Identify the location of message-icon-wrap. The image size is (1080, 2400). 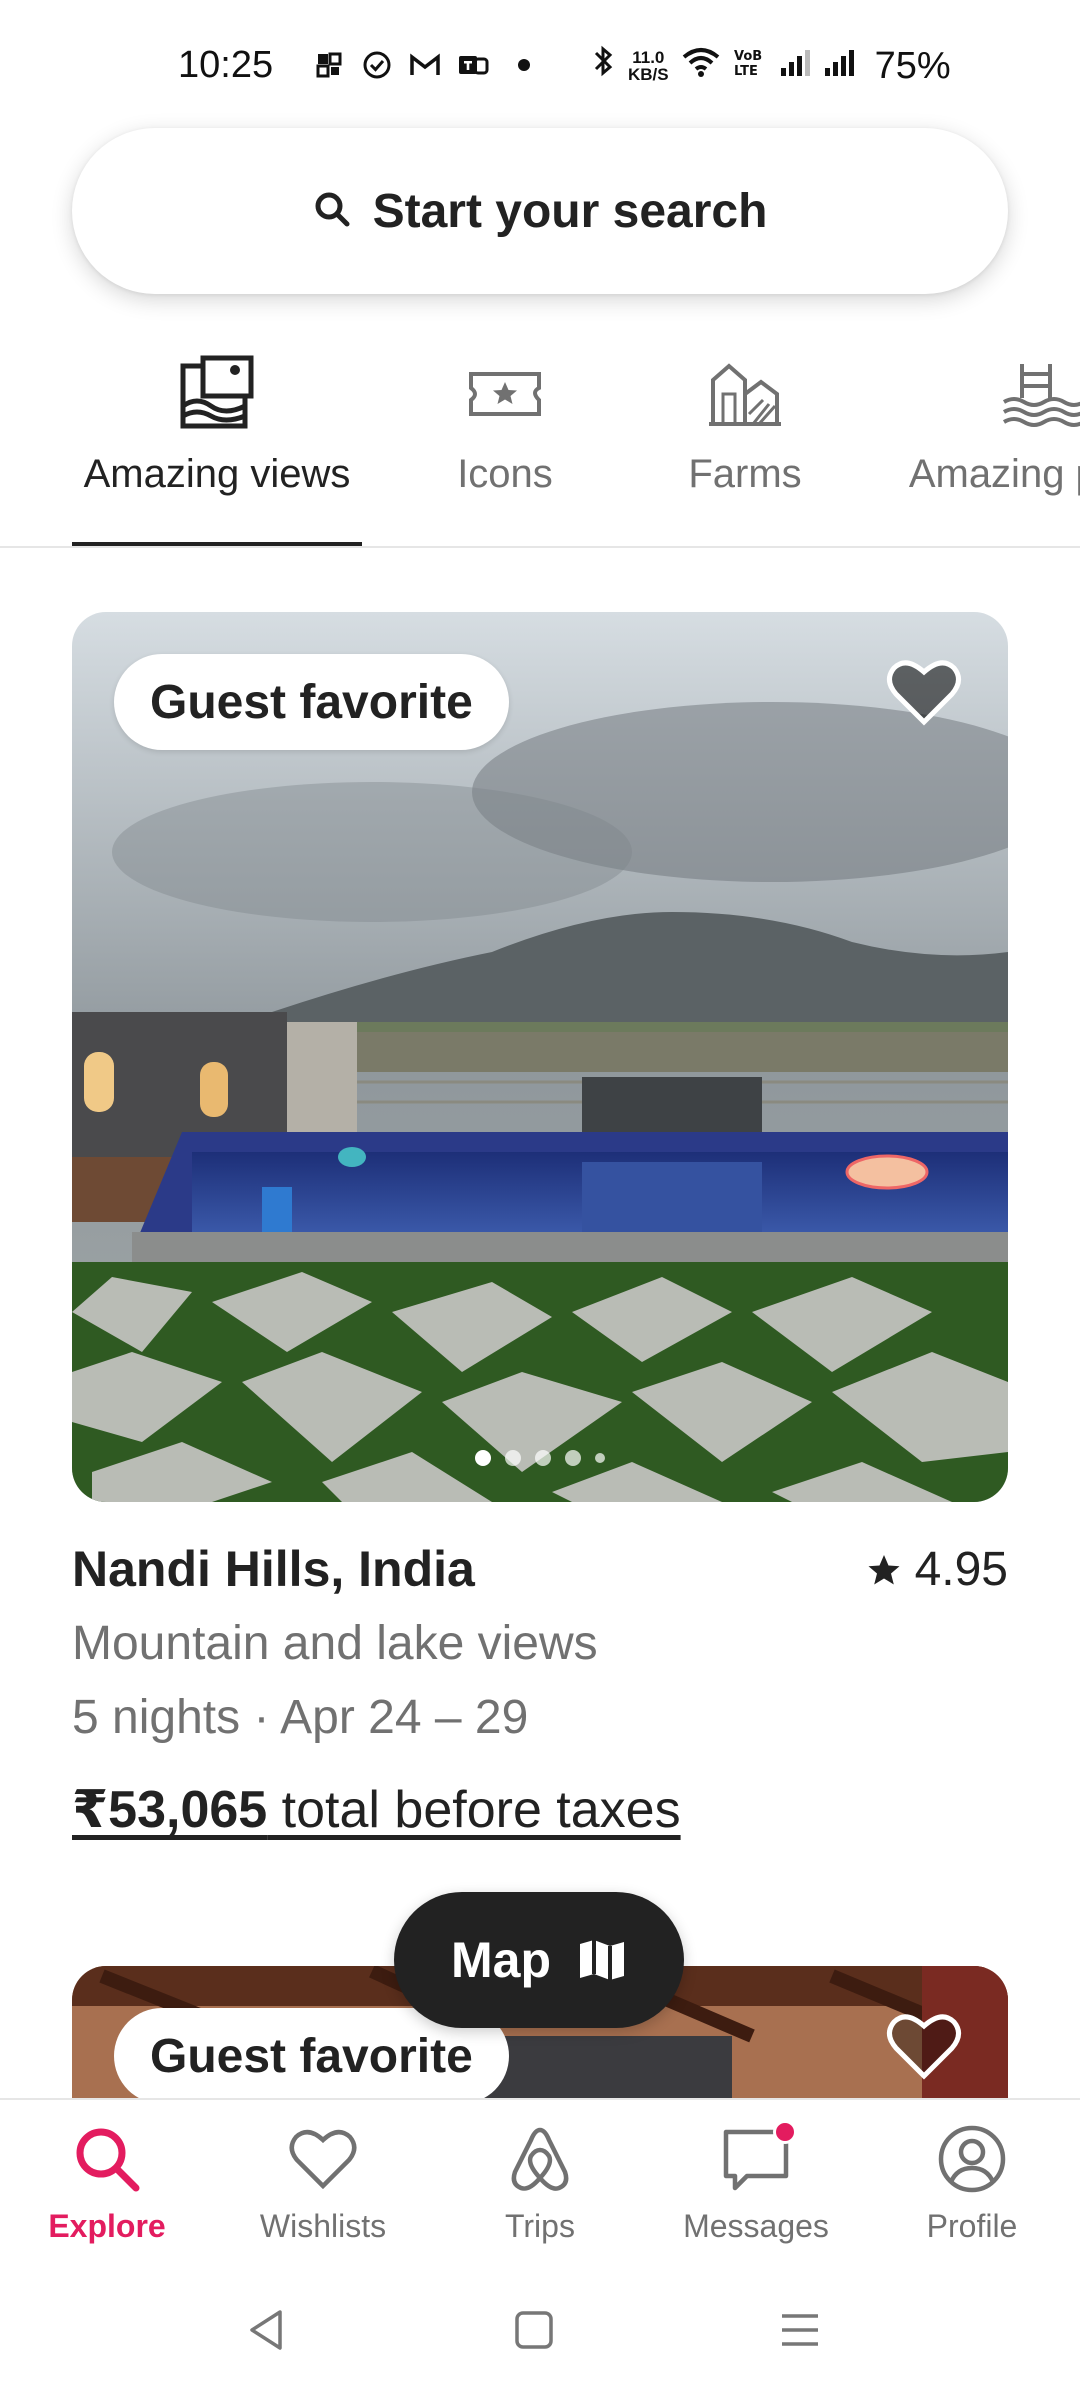
(759, 2157).